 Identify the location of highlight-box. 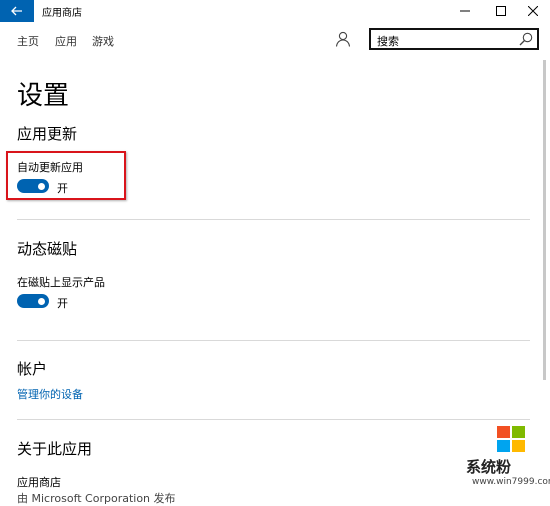
(66, 175).